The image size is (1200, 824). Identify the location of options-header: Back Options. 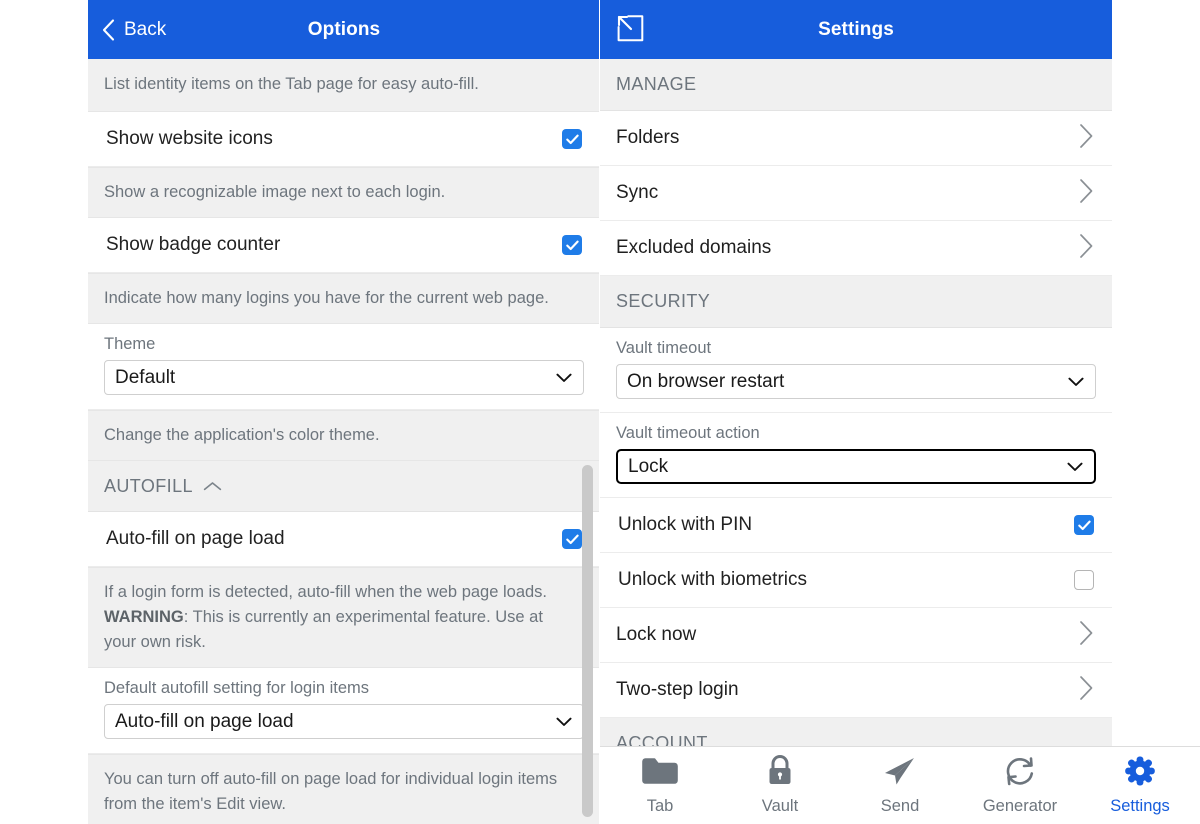
(344, 29).